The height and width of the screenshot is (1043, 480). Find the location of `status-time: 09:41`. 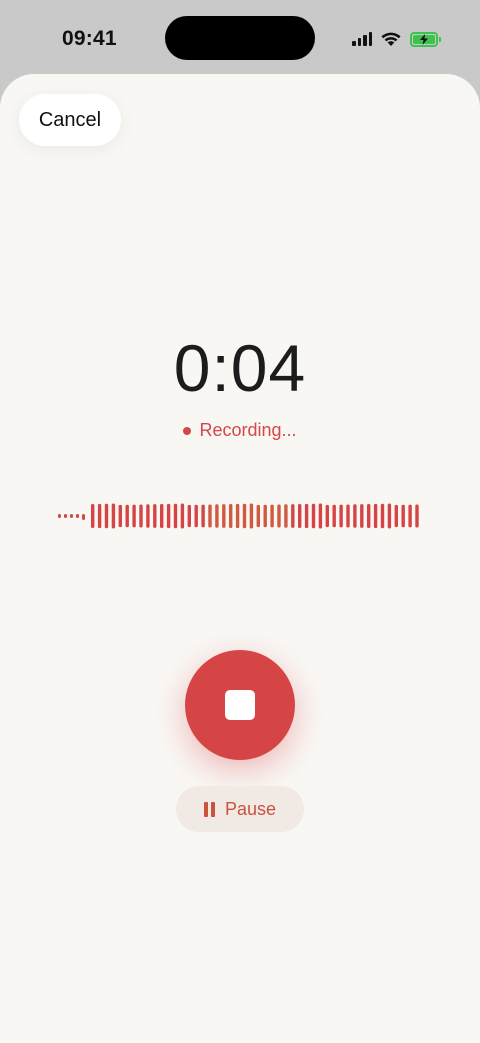

status-time: 09:41 is located at coordinates (89, 38).